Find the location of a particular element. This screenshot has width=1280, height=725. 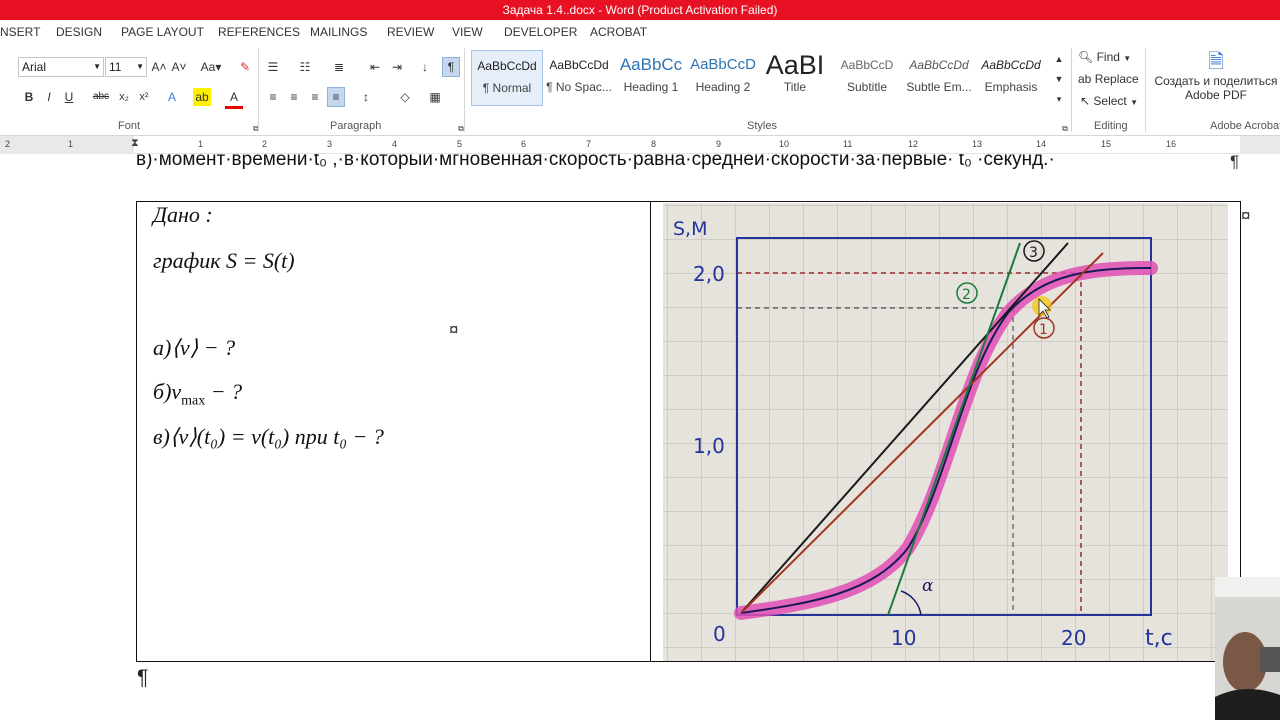

highlight-icon: ab is located at coordinates (202, 97).